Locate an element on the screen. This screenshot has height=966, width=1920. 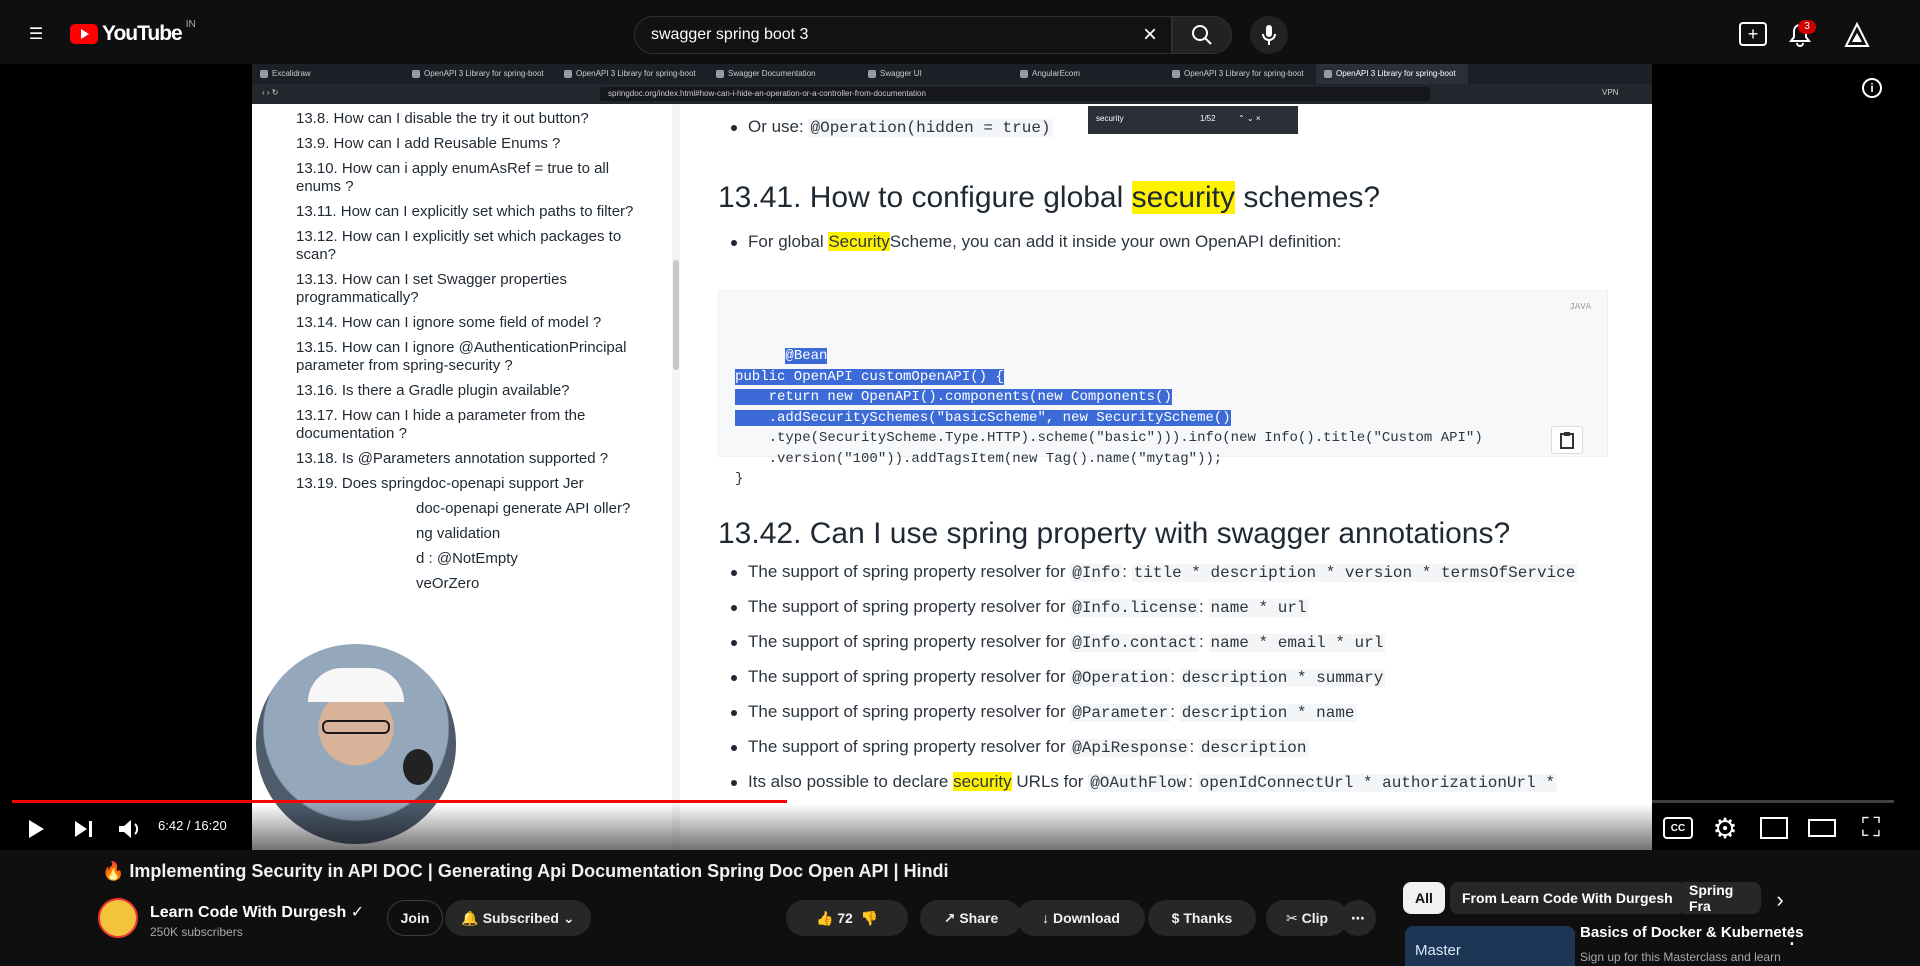
search-button is located at coordinates (1202, 35).